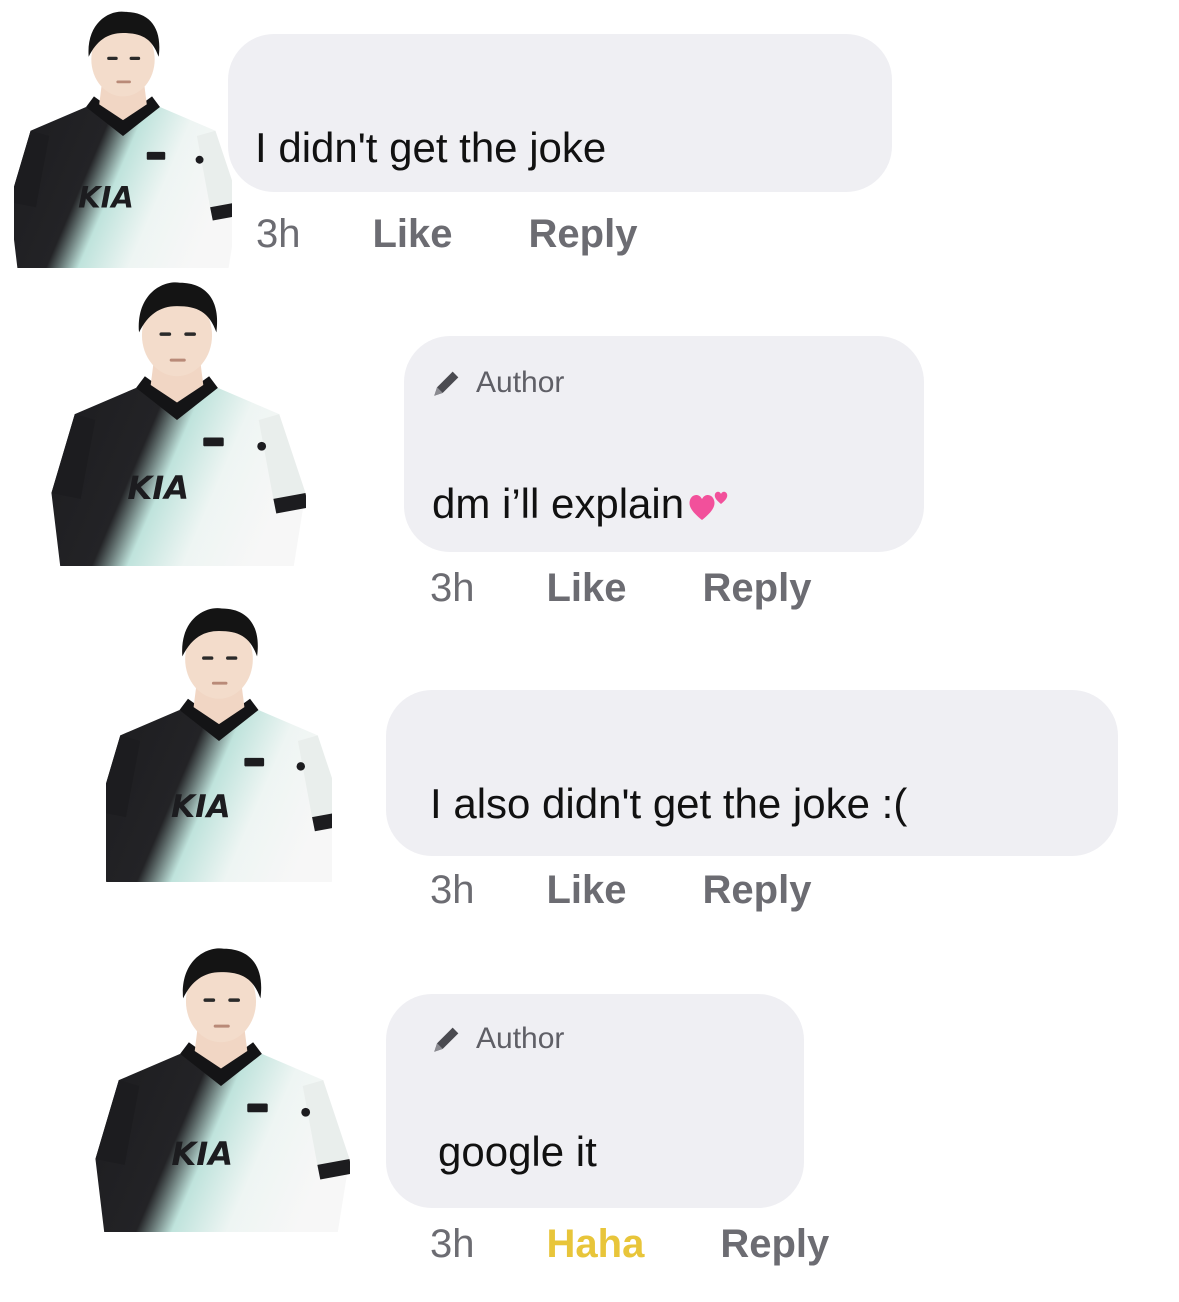 This screenshot has width=1179, height=1302. Describe the element at coordinates (752, 773) in the screenshot. I see `comment-bubble` at that location.